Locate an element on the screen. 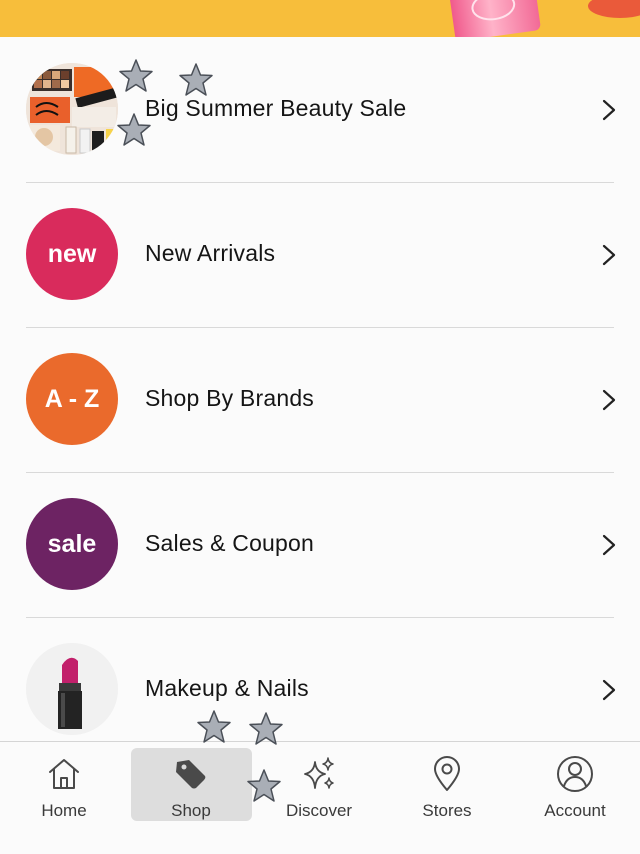 The height and width of the screenshot is (854, 640). tab-label: Discover is located at coordinates (319, 810).